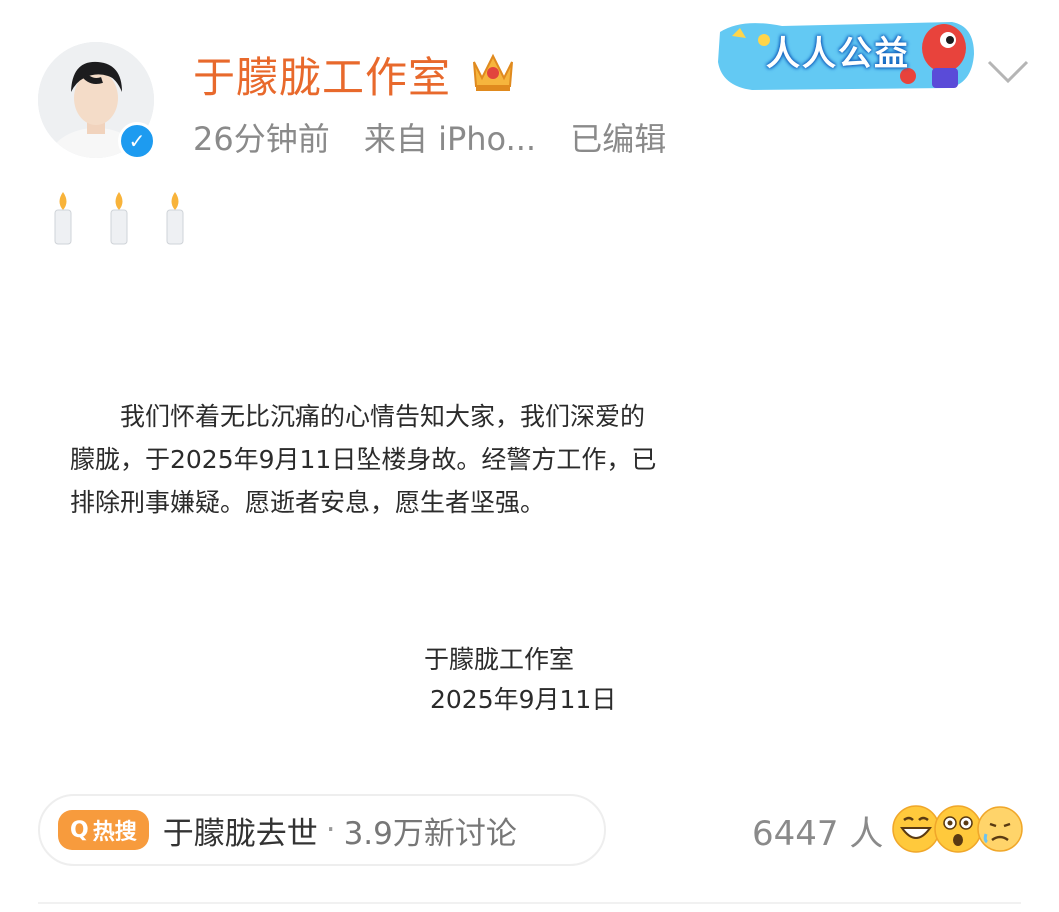 This screenshot has width=1059, height=912. Describe the element at coordinates (430, 833) in the screenshot. I see `hot-search-discussions: 3.9万新讨论` at that location.